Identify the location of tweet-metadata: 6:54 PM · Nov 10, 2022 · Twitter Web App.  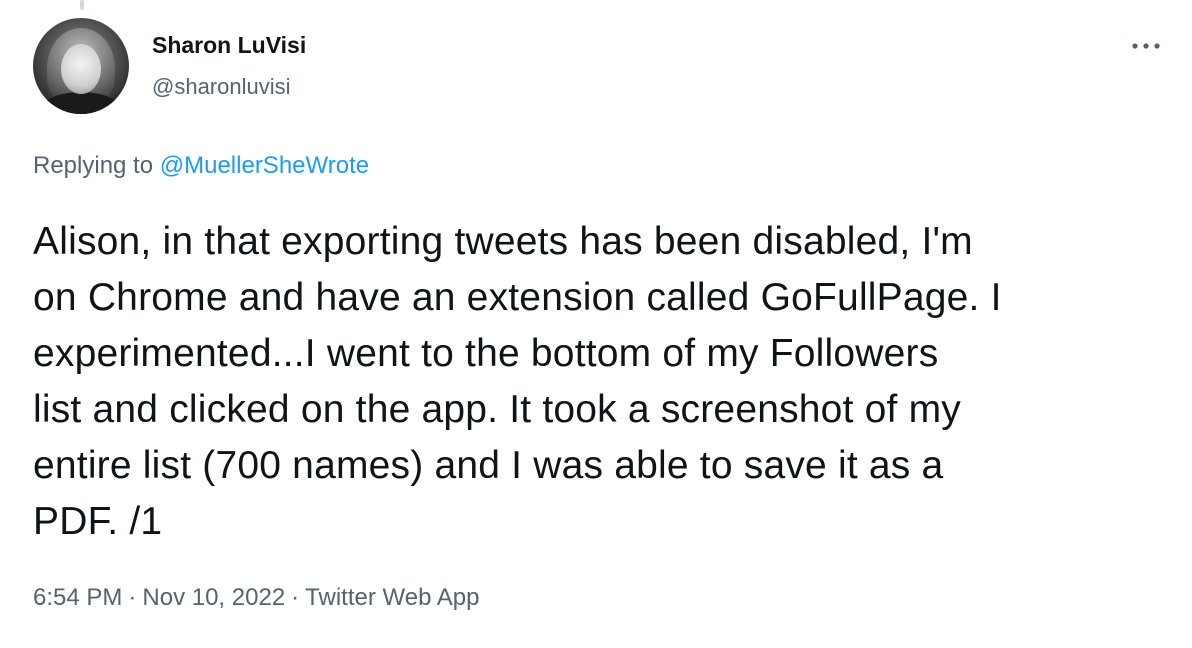
(256, 598).